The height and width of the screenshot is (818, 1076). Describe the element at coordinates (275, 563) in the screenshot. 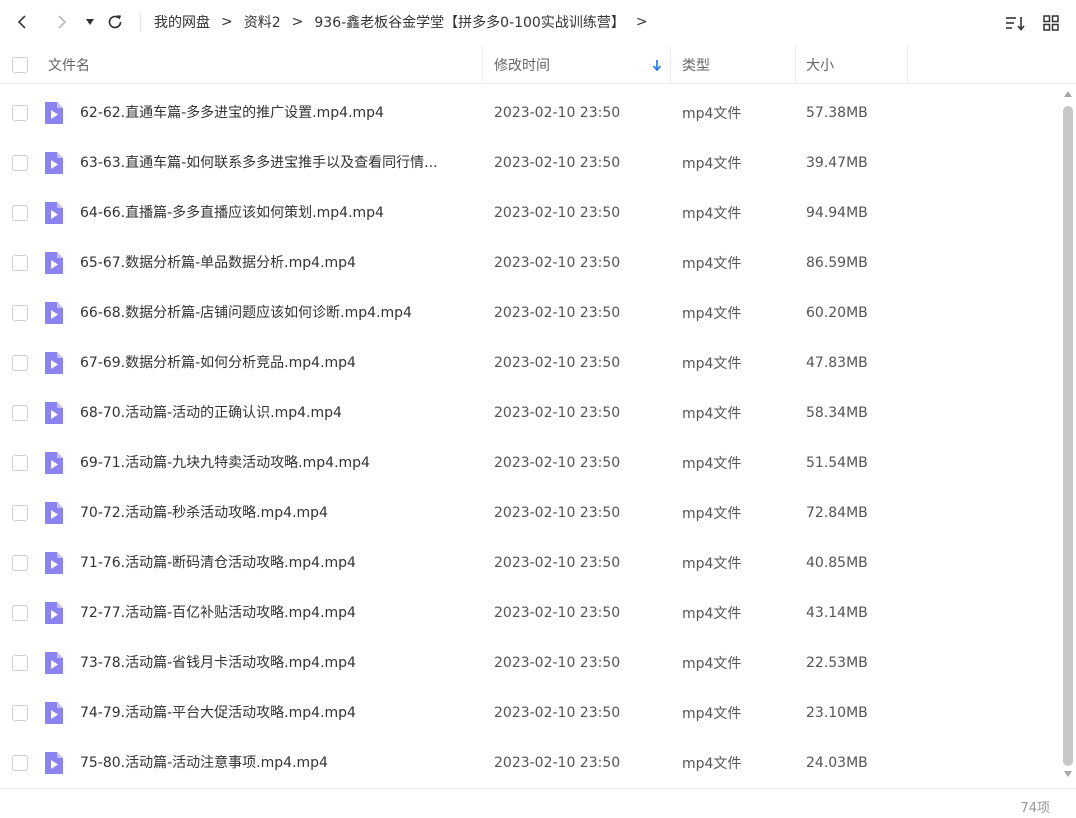

I see `file-name: 71-76.活动篇-断码清仓活动攻略.mp4.mp4` at that location.